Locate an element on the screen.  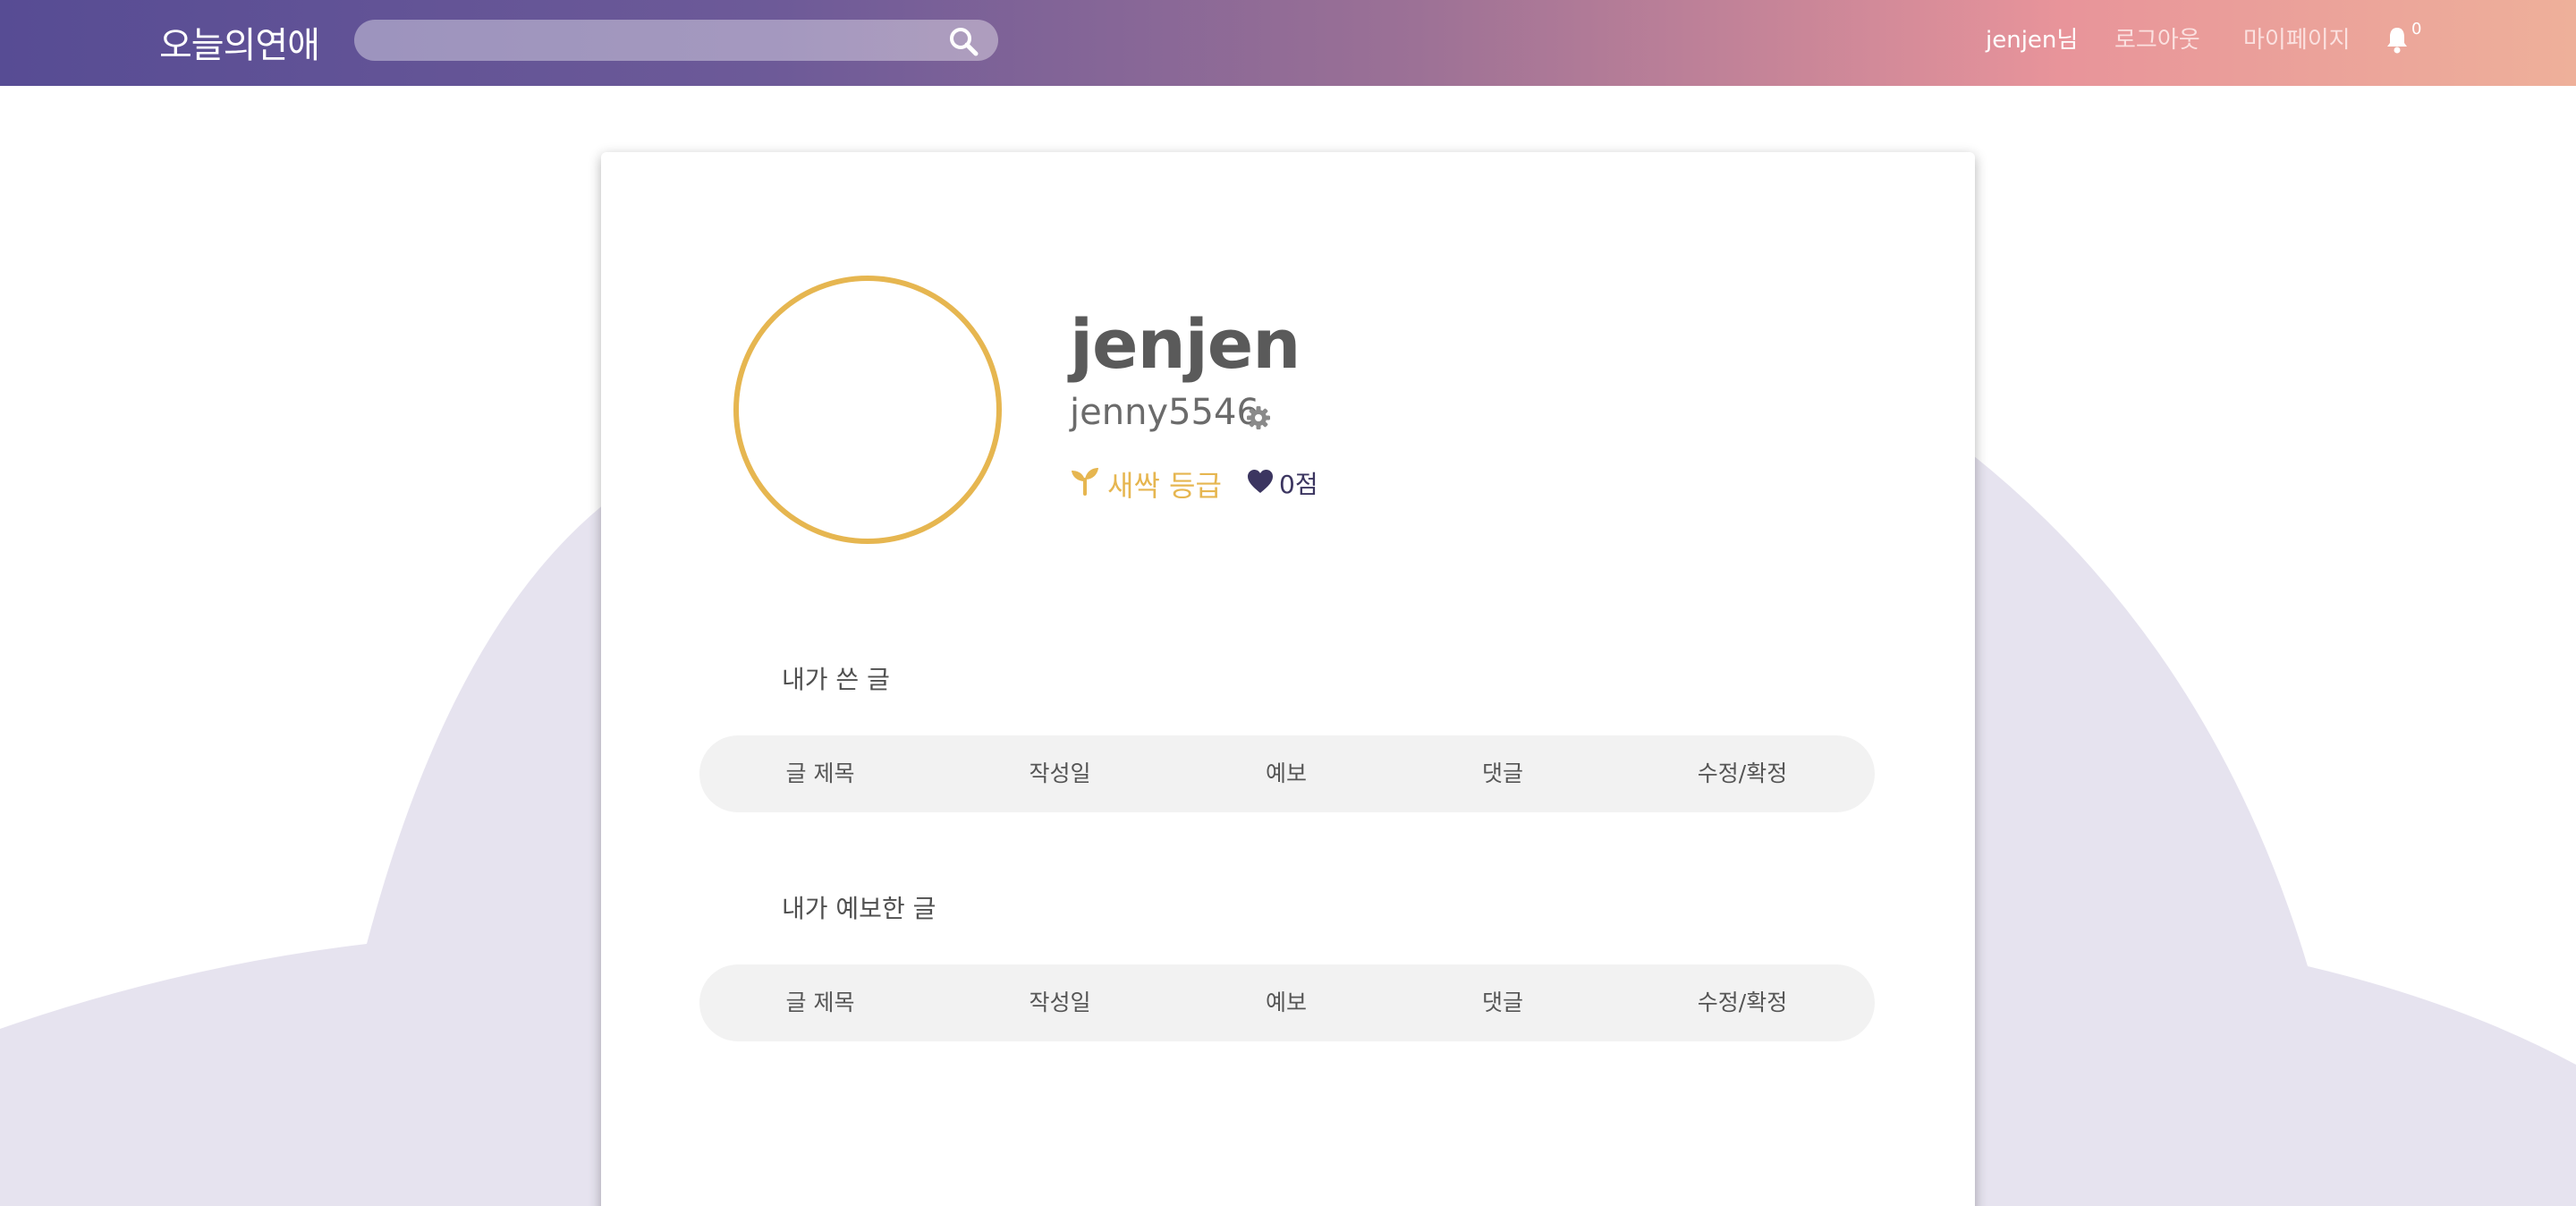
my-posts-title: 내가 쓴 글 is located at coordinates (836, 679).